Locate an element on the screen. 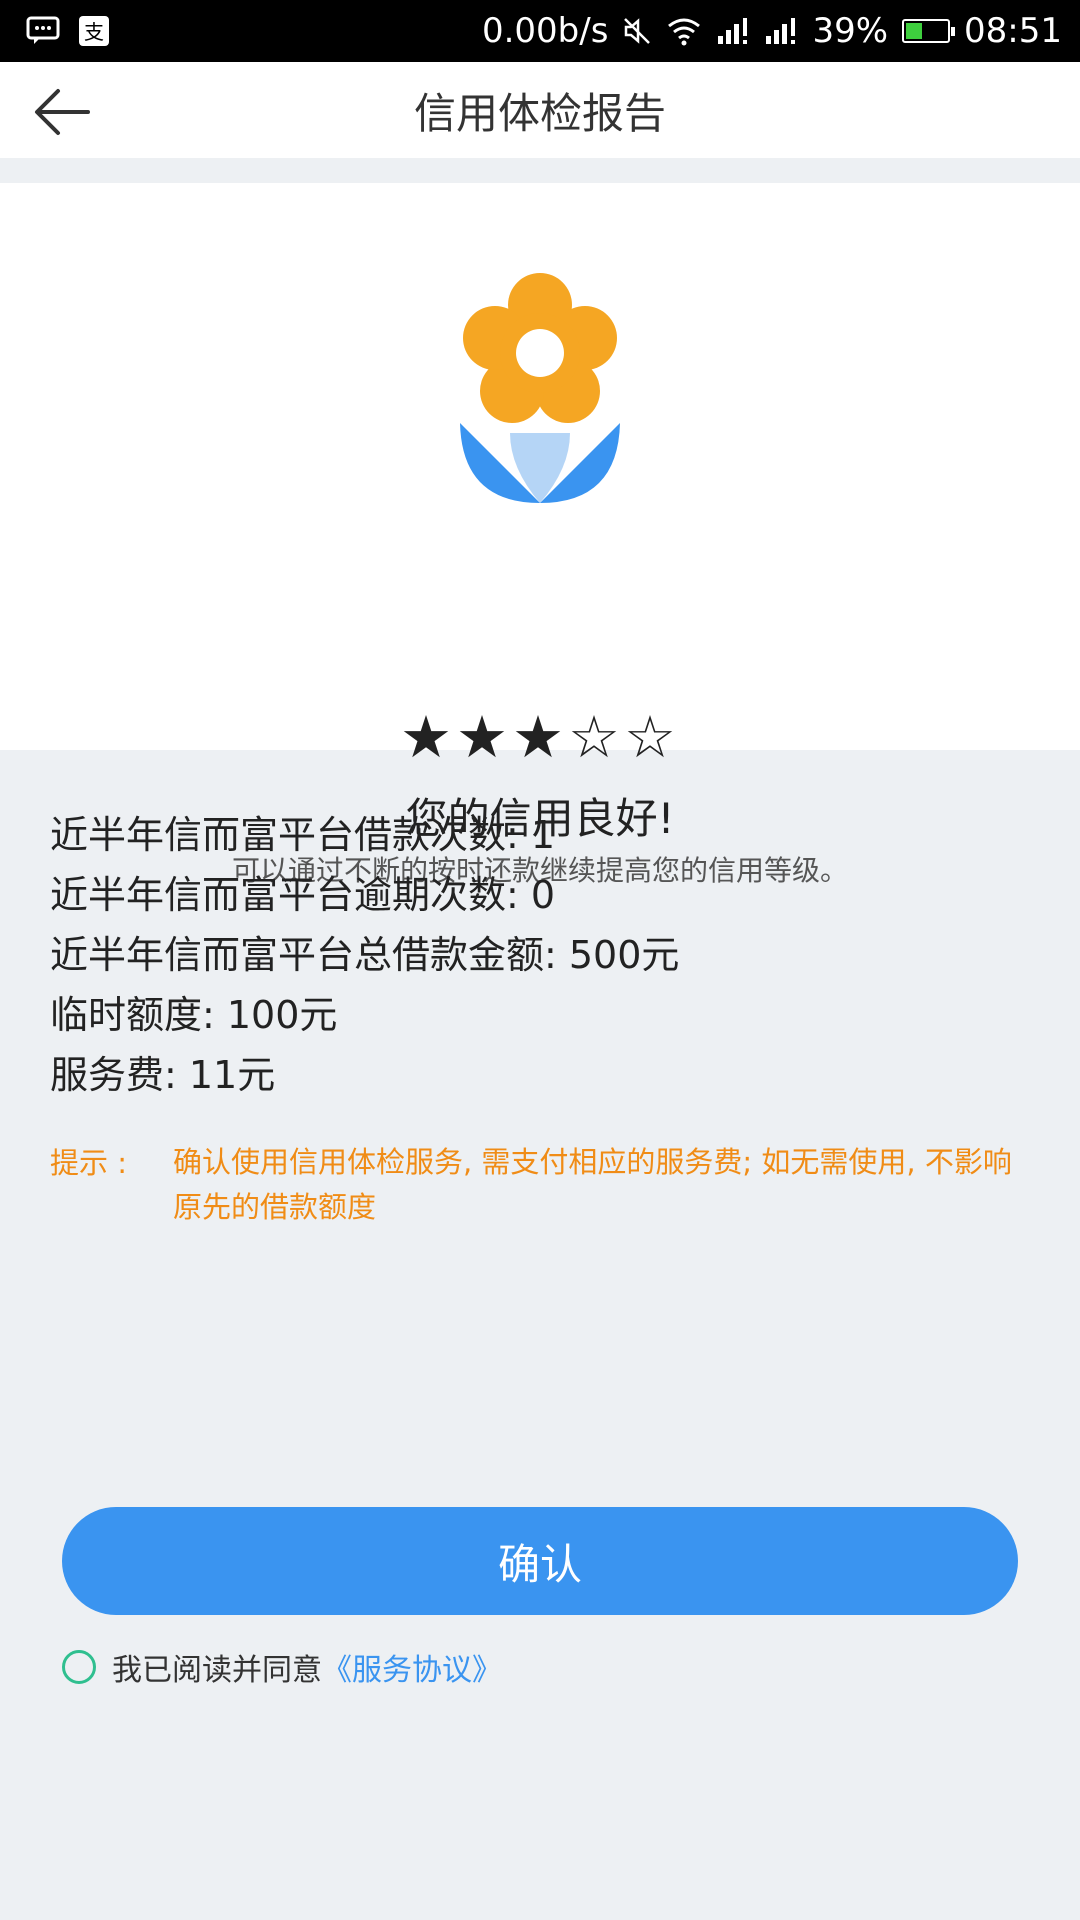  battery-percent: 39% is located at coordinates (850, 31).